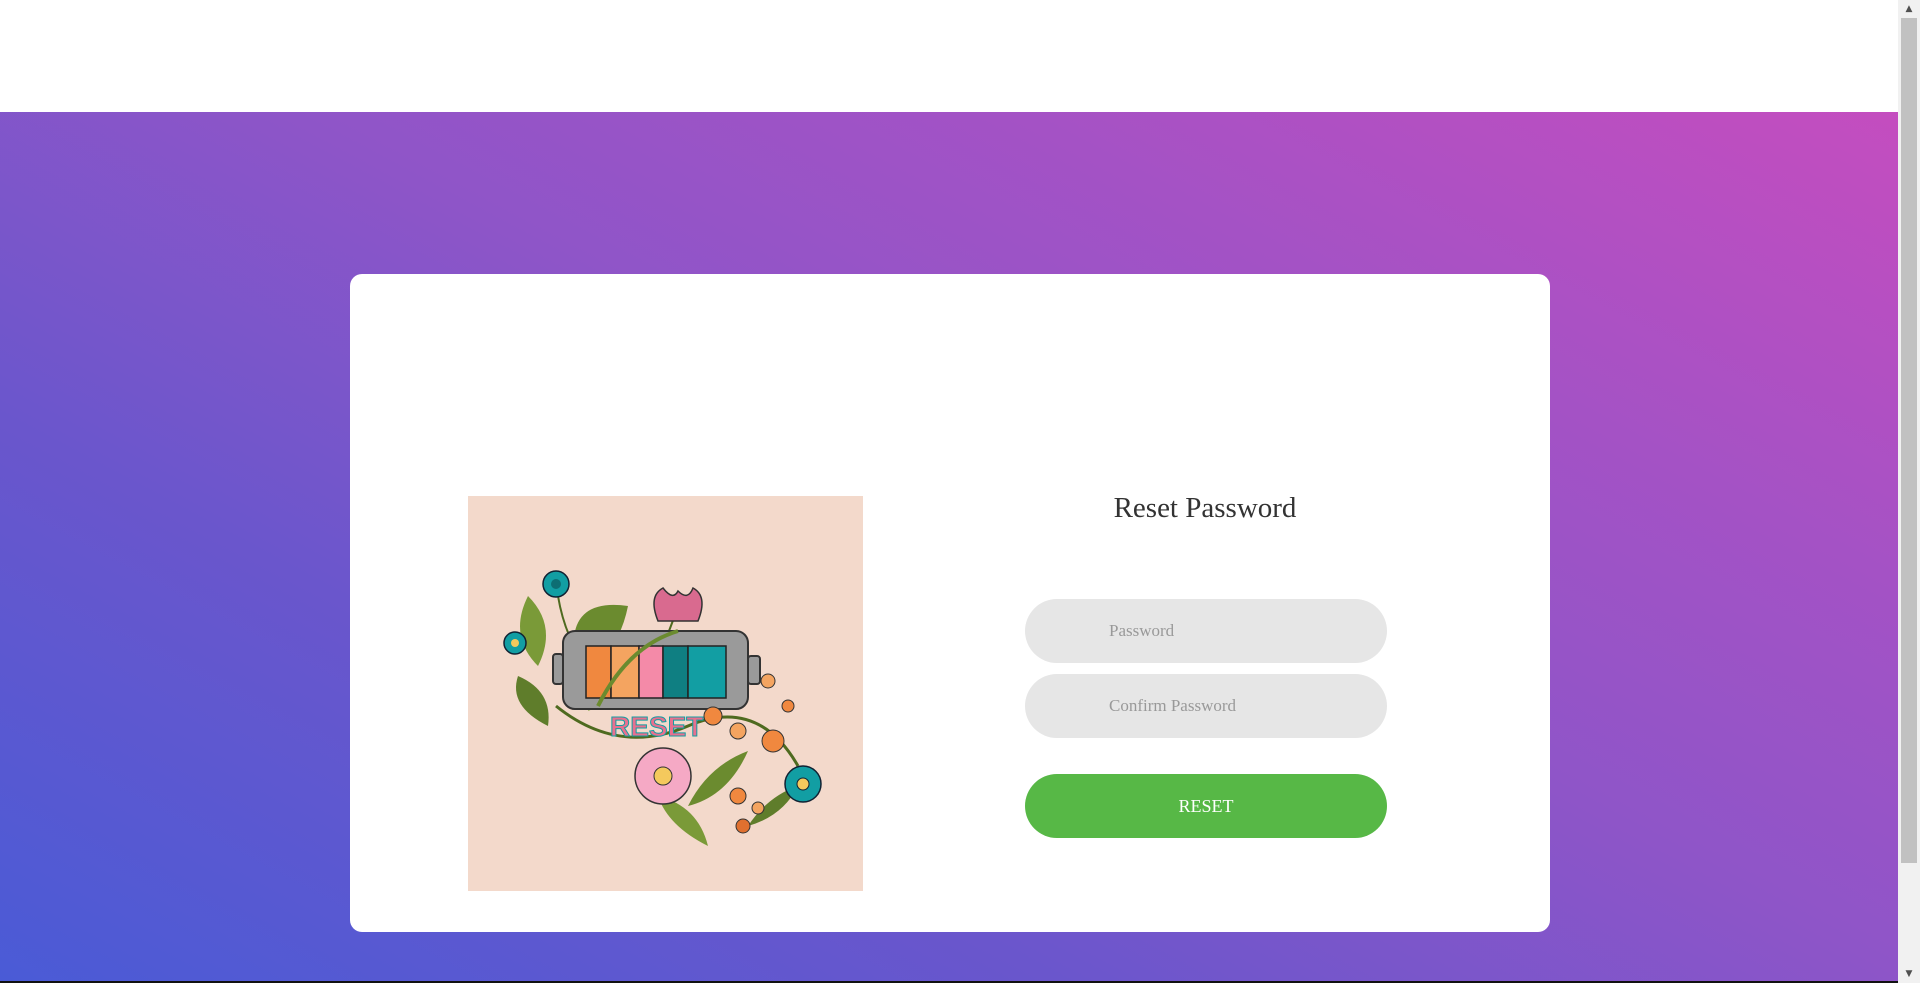 The width and height of the screenshot is (1920, 983). What do you see at coordinates (656, 726) in the screenshot?
I see `svg-text: RESET` at bounding box center [656, 726].